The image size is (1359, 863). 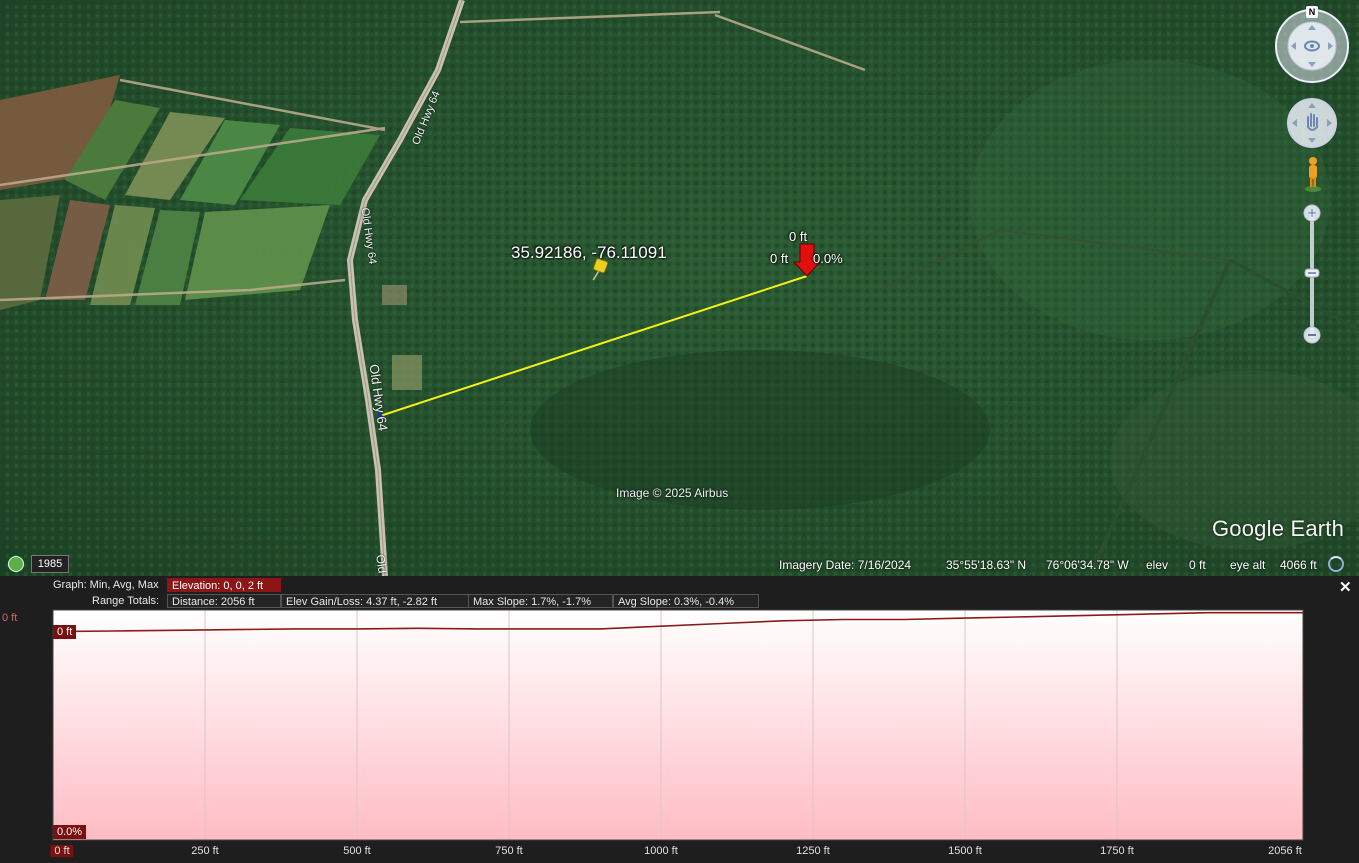 What do you see at coordinates (205, 851) in the screenshot?
I see `x-tick-label: 250 ft` at bounding box center [205, 851].